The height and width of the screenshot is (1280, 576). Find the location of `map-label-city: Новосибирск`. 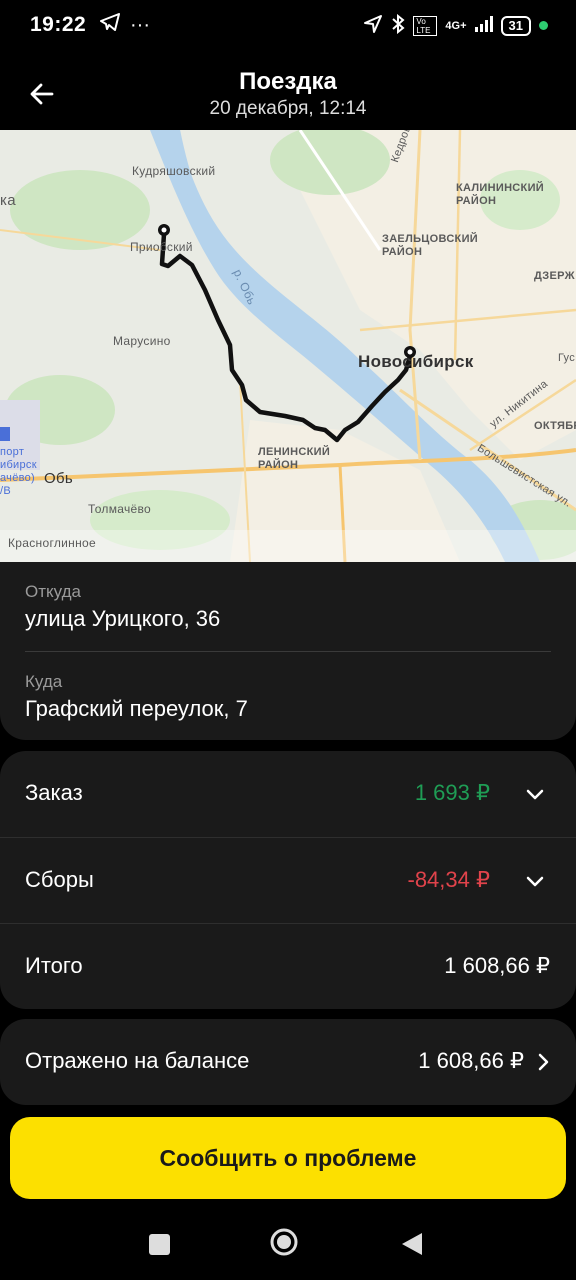

map-label-city: Новосибирск is located at coordinates (416, 361).